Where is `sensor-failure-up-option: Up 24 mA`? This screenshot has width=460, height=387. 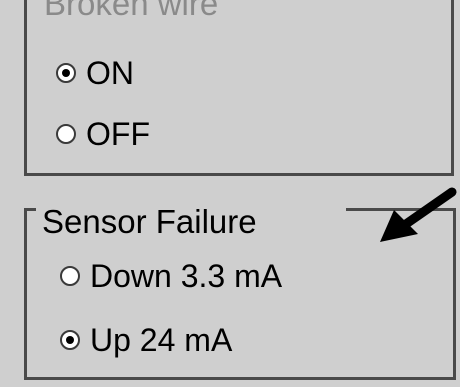 sensor-failure-up-option: Up 24 mA is located at coordinates (146, 340).